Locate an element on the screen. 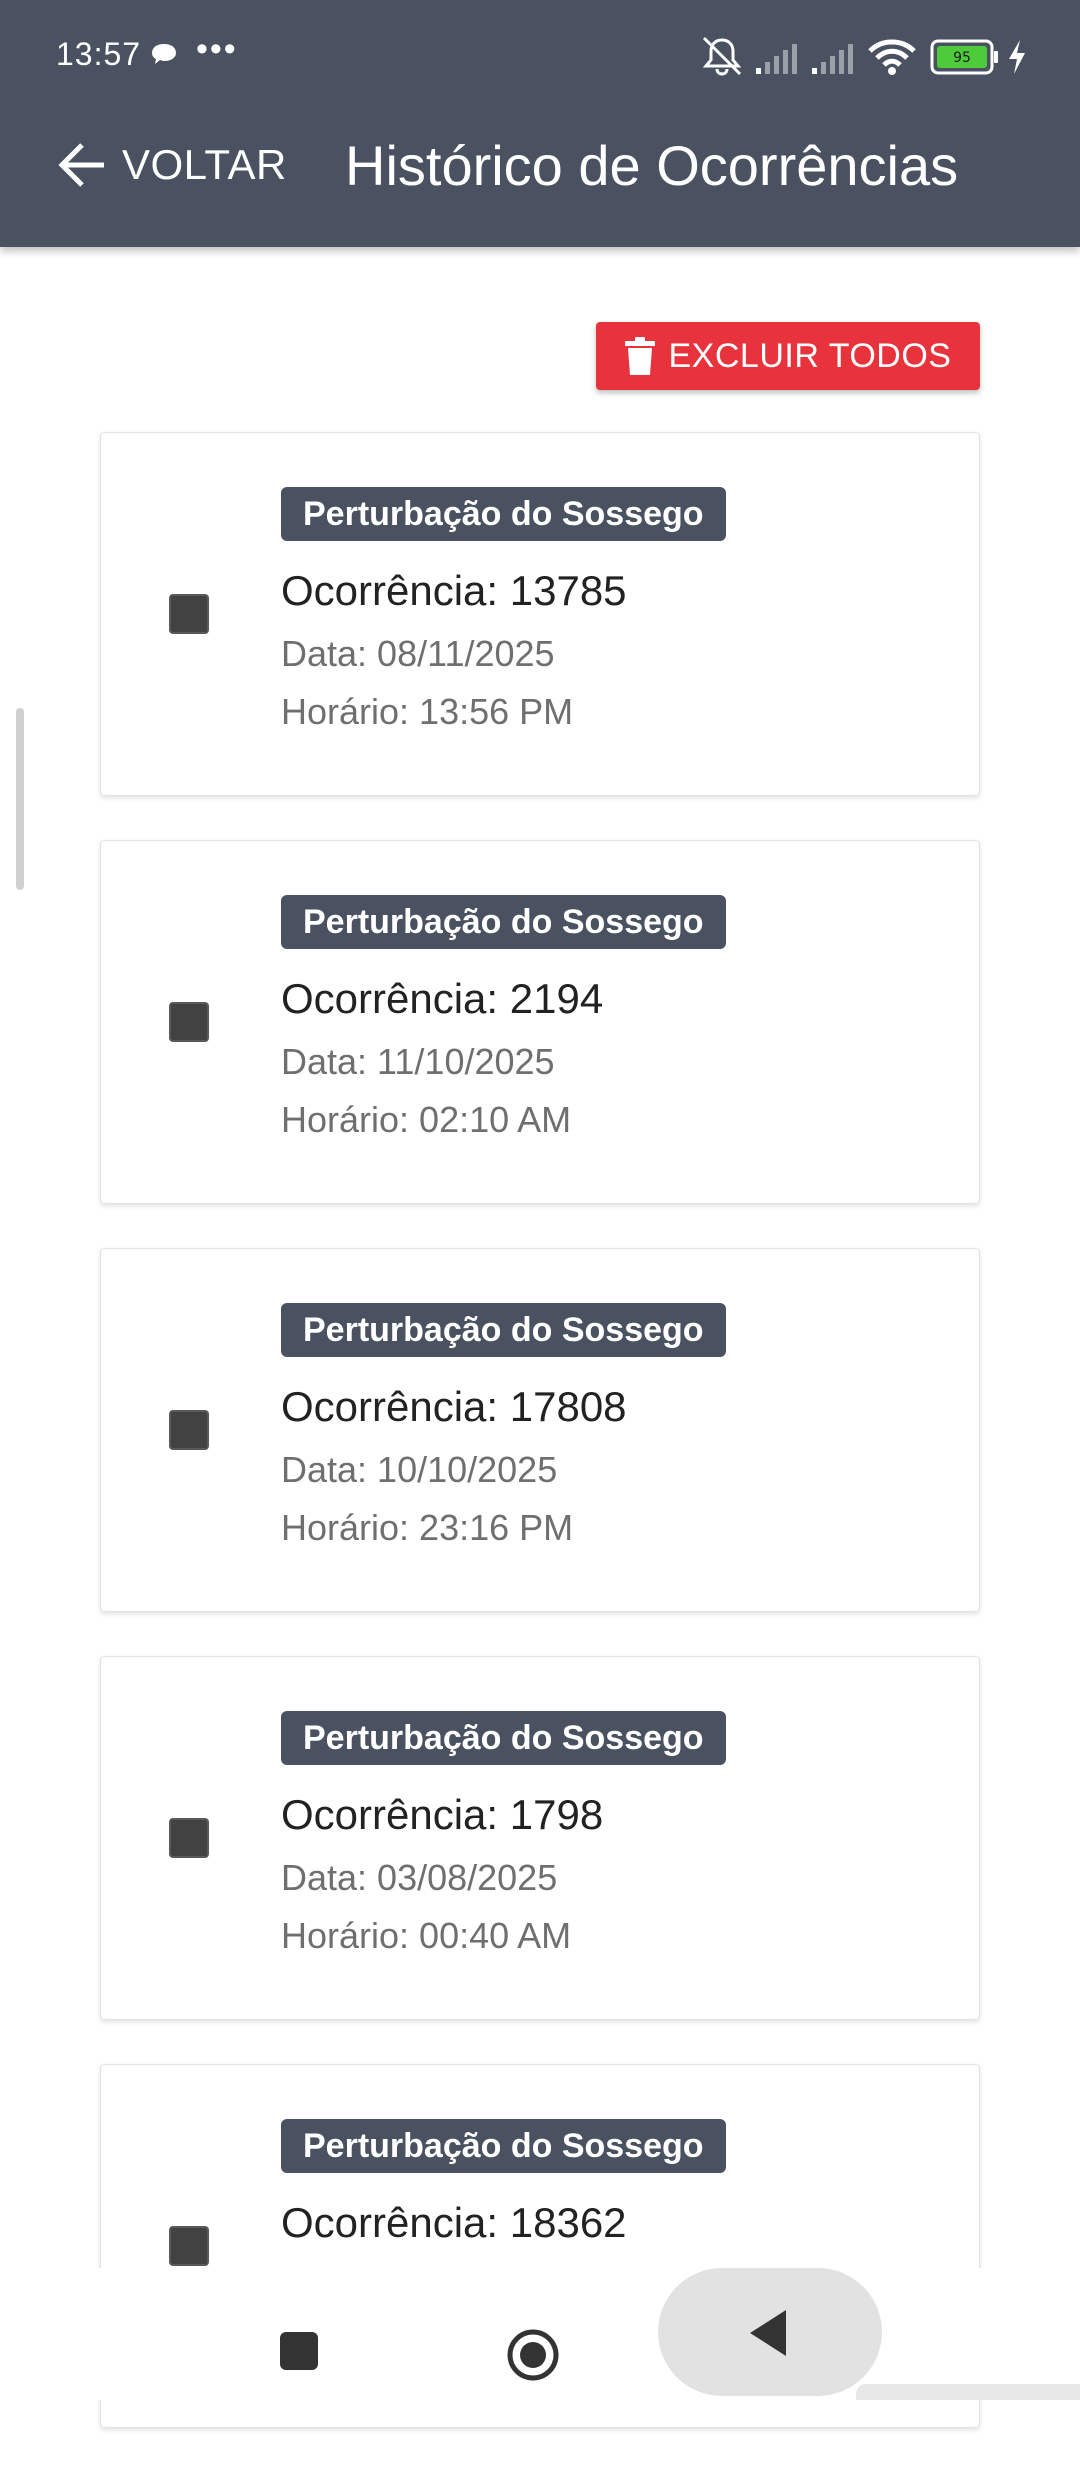  recents-button is located at coordinates (299, 2351).